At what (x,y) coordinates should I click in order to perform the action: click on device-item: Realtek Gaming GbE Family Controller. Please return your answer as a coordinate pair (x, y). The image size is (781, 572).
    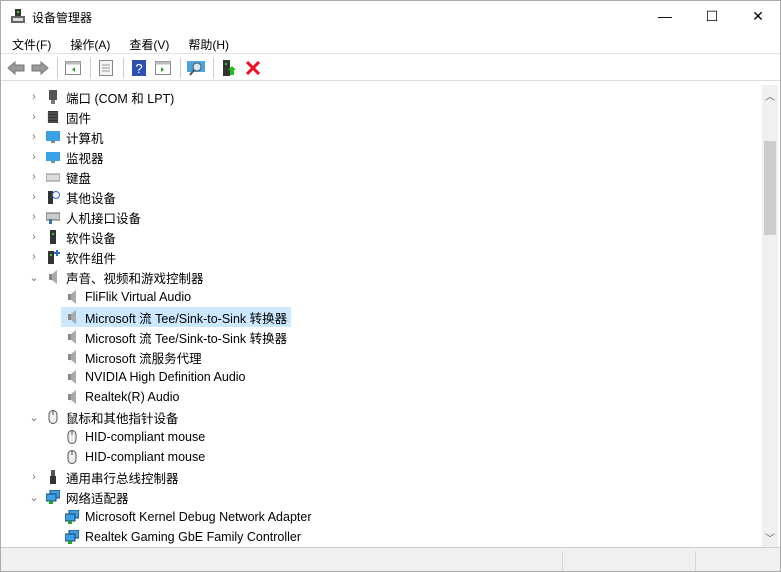
    Looking at the image, I should click on (181, 537).